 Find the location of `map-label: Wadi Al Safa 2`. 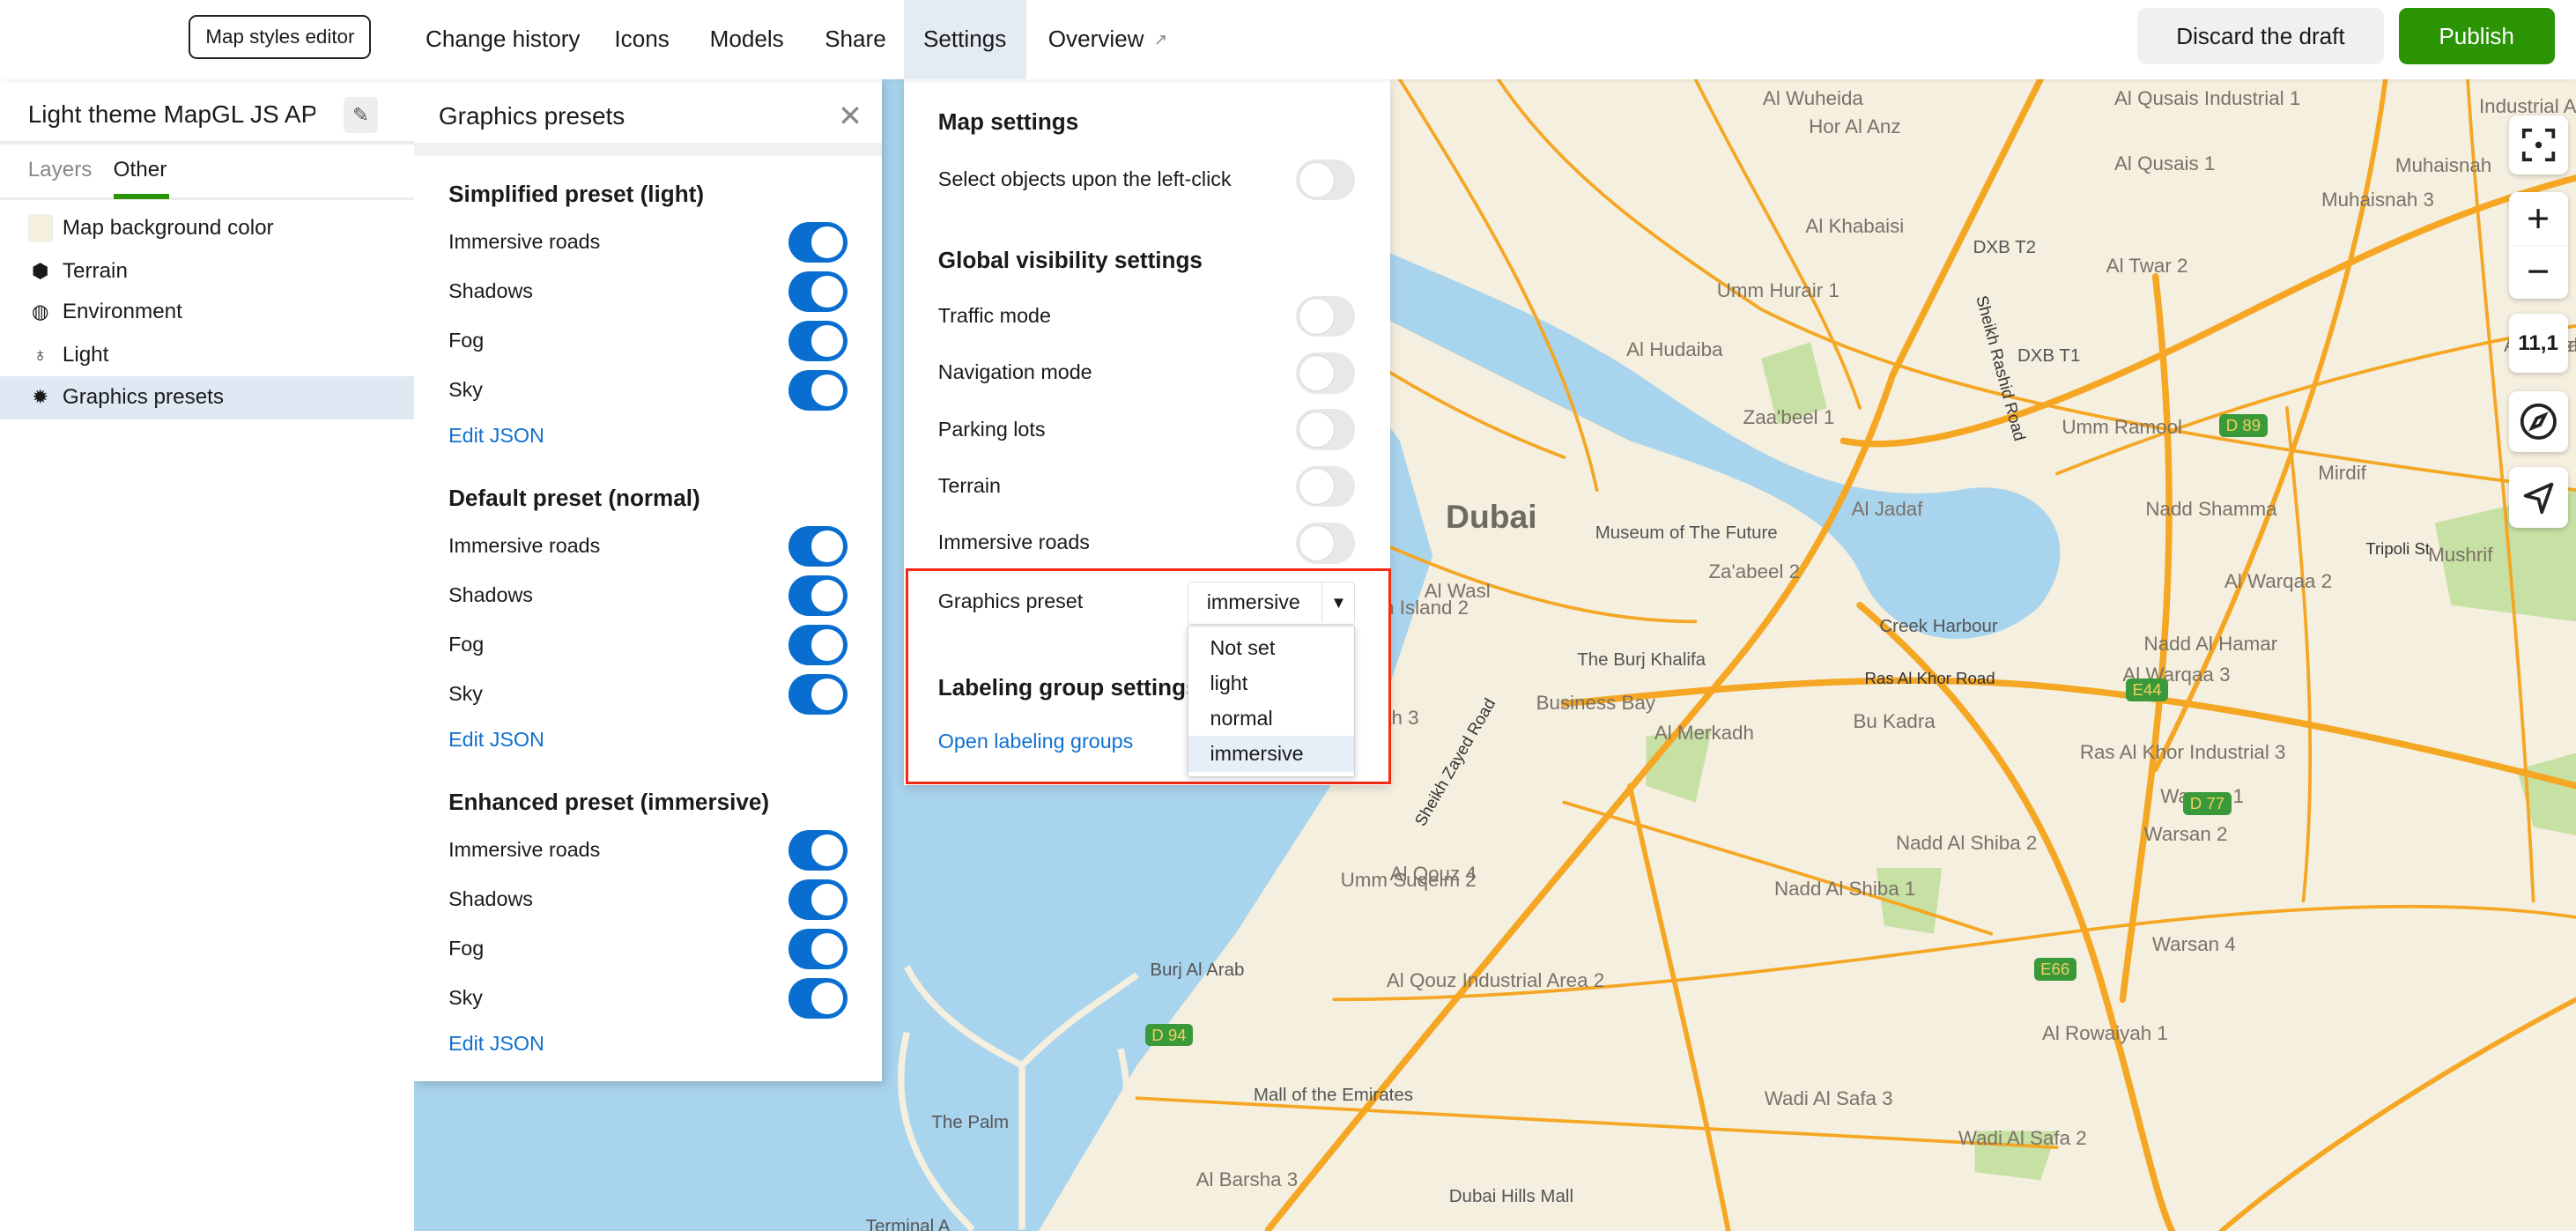

map-label: Wadi Al Safa 2 is located at coordinates (2023, 1138).